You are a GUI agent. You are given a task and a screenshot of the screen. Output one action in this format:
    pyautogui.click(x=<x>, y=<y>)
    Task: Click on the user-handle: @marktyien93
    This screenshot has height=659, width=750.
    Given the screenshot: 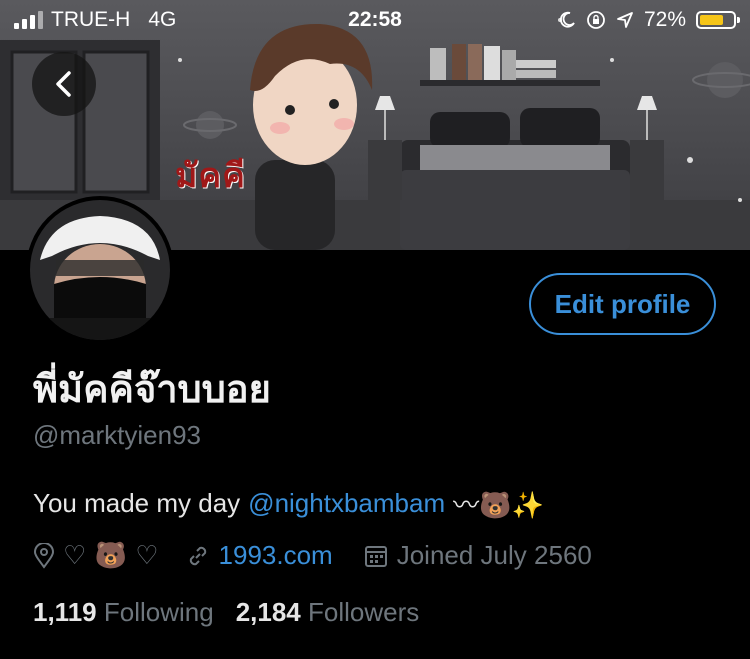 What is the action you would take?
    pyautogui.click(x=117, y=435)
    